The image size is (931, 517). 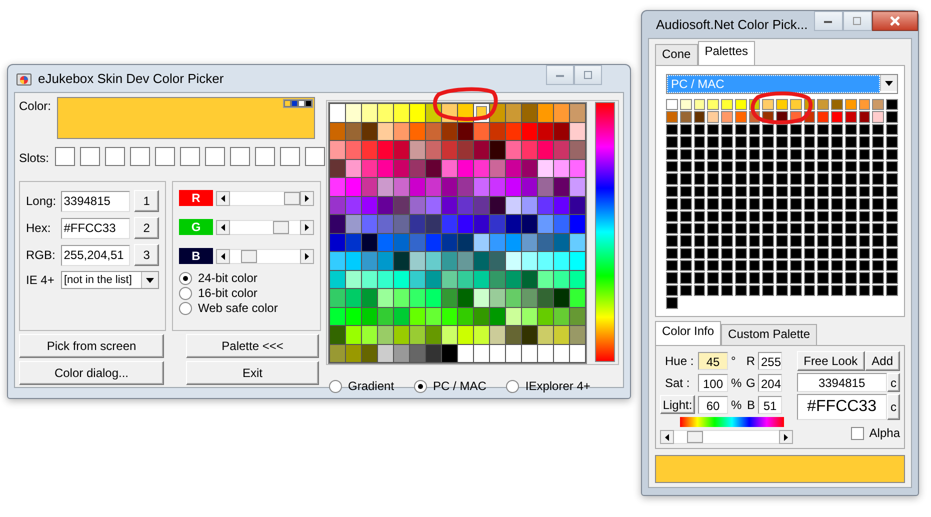 I want to click on input-field: 100, so click(x=713, y=383).